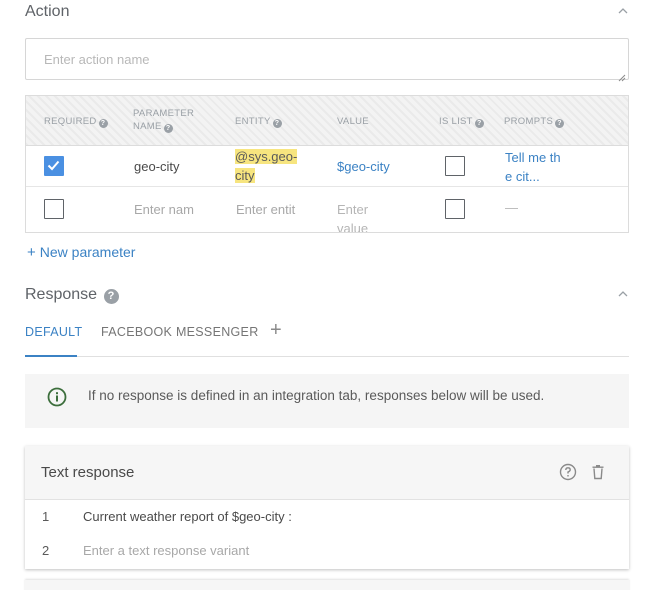  Describe the element at coordinates (53, 332) in the screenshot. I see `tab-default: DEFAULT` at that location.